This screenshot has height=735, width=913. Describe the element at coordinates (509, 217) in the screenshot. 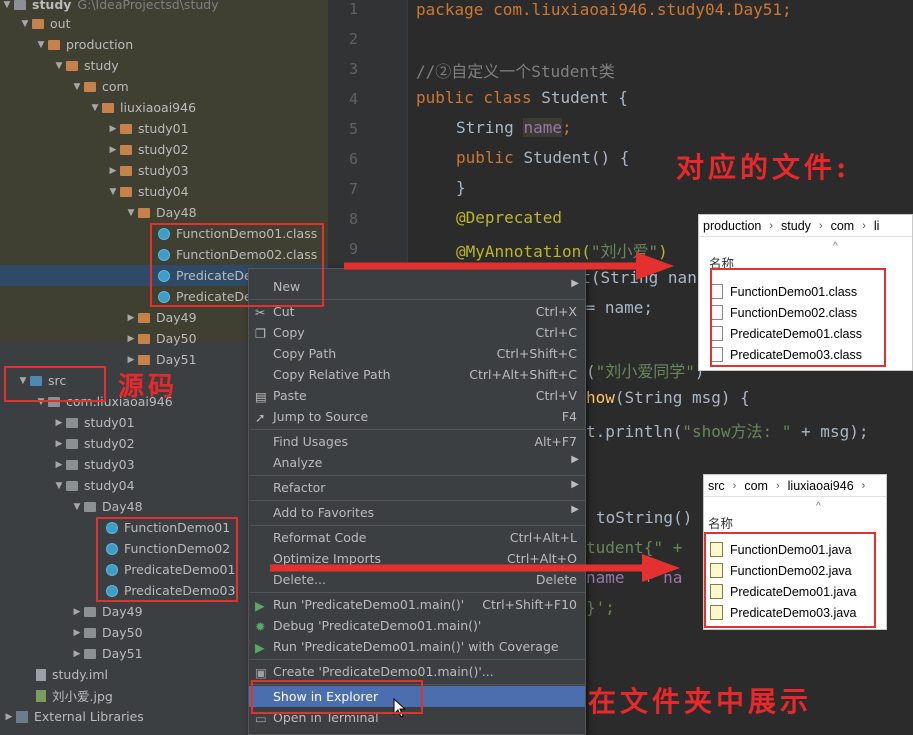

I see `code-line: @Deprecated` at that location.